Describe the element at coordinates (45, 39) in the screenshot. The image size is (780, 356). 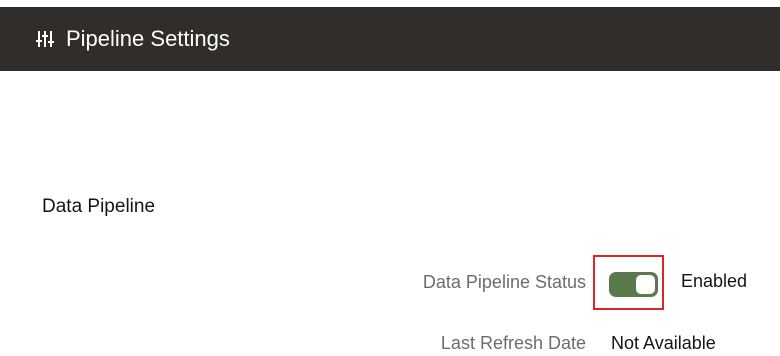
I see `sliders-icon` at that location.